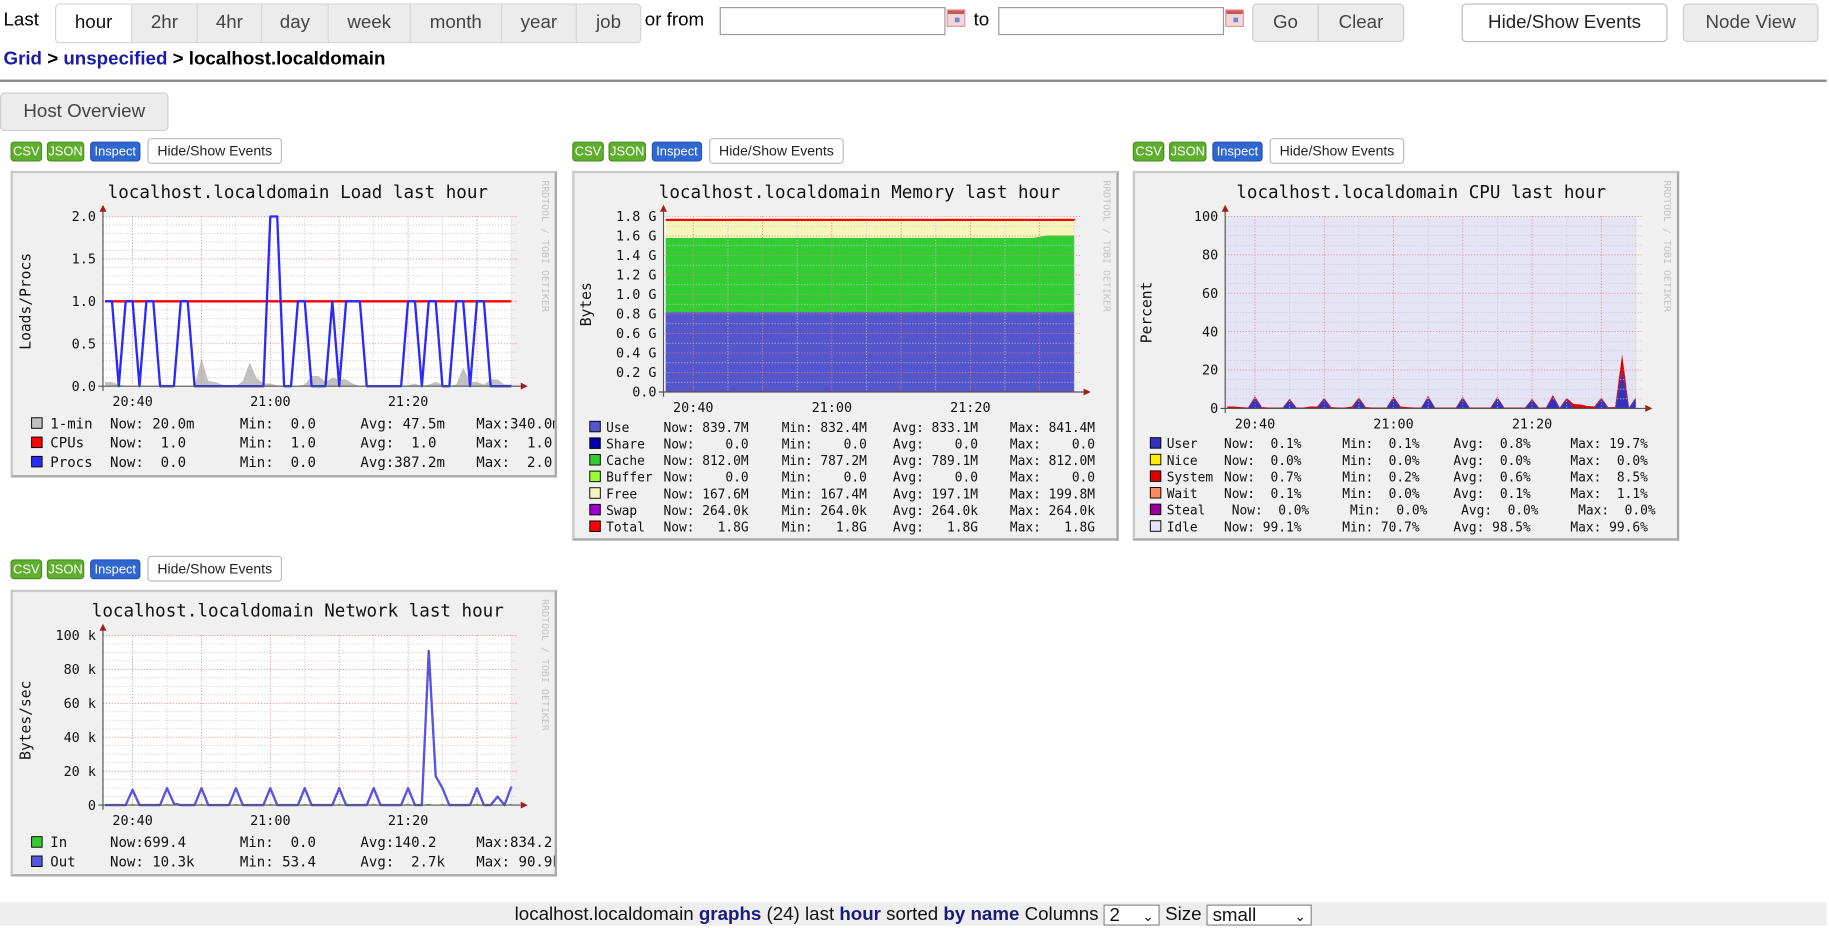  I want to click on to-date-input, so click(1111, 21).